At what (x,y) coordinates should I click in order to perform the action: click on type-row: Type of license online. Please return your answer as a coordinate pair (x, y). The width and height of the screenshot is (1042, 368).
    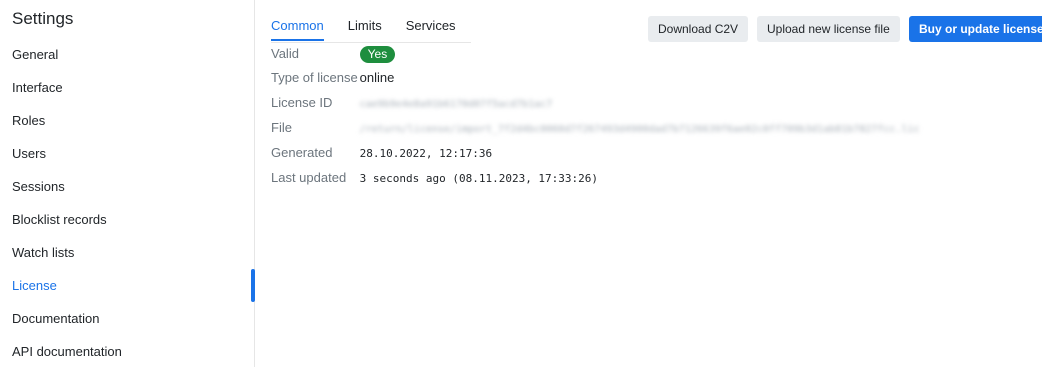
    Looking at the image, I should click on (332, 78).